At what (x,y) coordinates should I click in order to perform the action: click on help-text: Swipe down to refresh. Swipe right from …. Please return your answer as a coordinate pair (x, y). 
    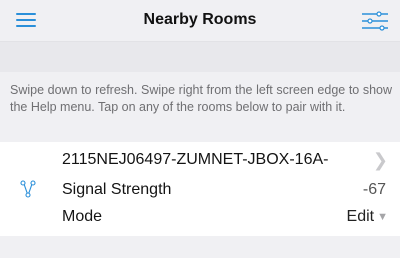
    Looking at the image, I should click on (201, 98).